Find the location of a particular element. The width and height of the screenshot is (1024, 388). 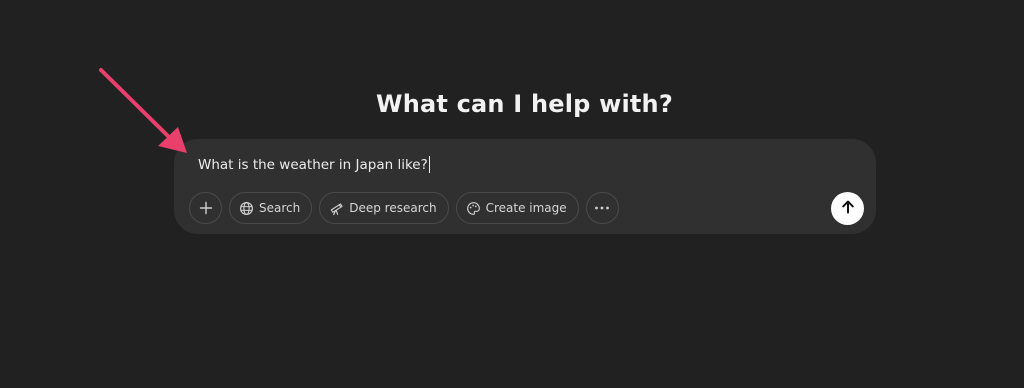

deep-research-button: Deep research is located at coordinates (384, 208).